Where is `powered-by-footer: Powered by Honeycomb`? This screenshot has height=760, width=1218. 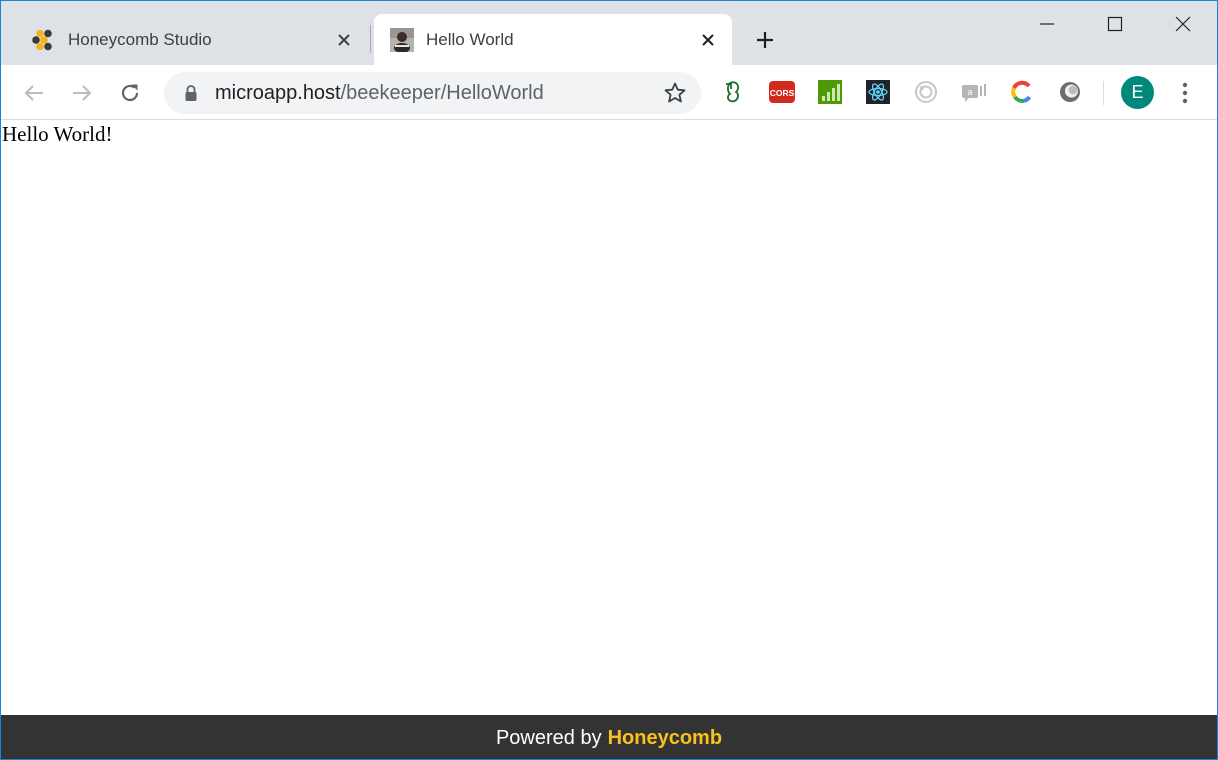 powered-by-footer: Powered by Honeycomb is located at coordinates (609, 737).